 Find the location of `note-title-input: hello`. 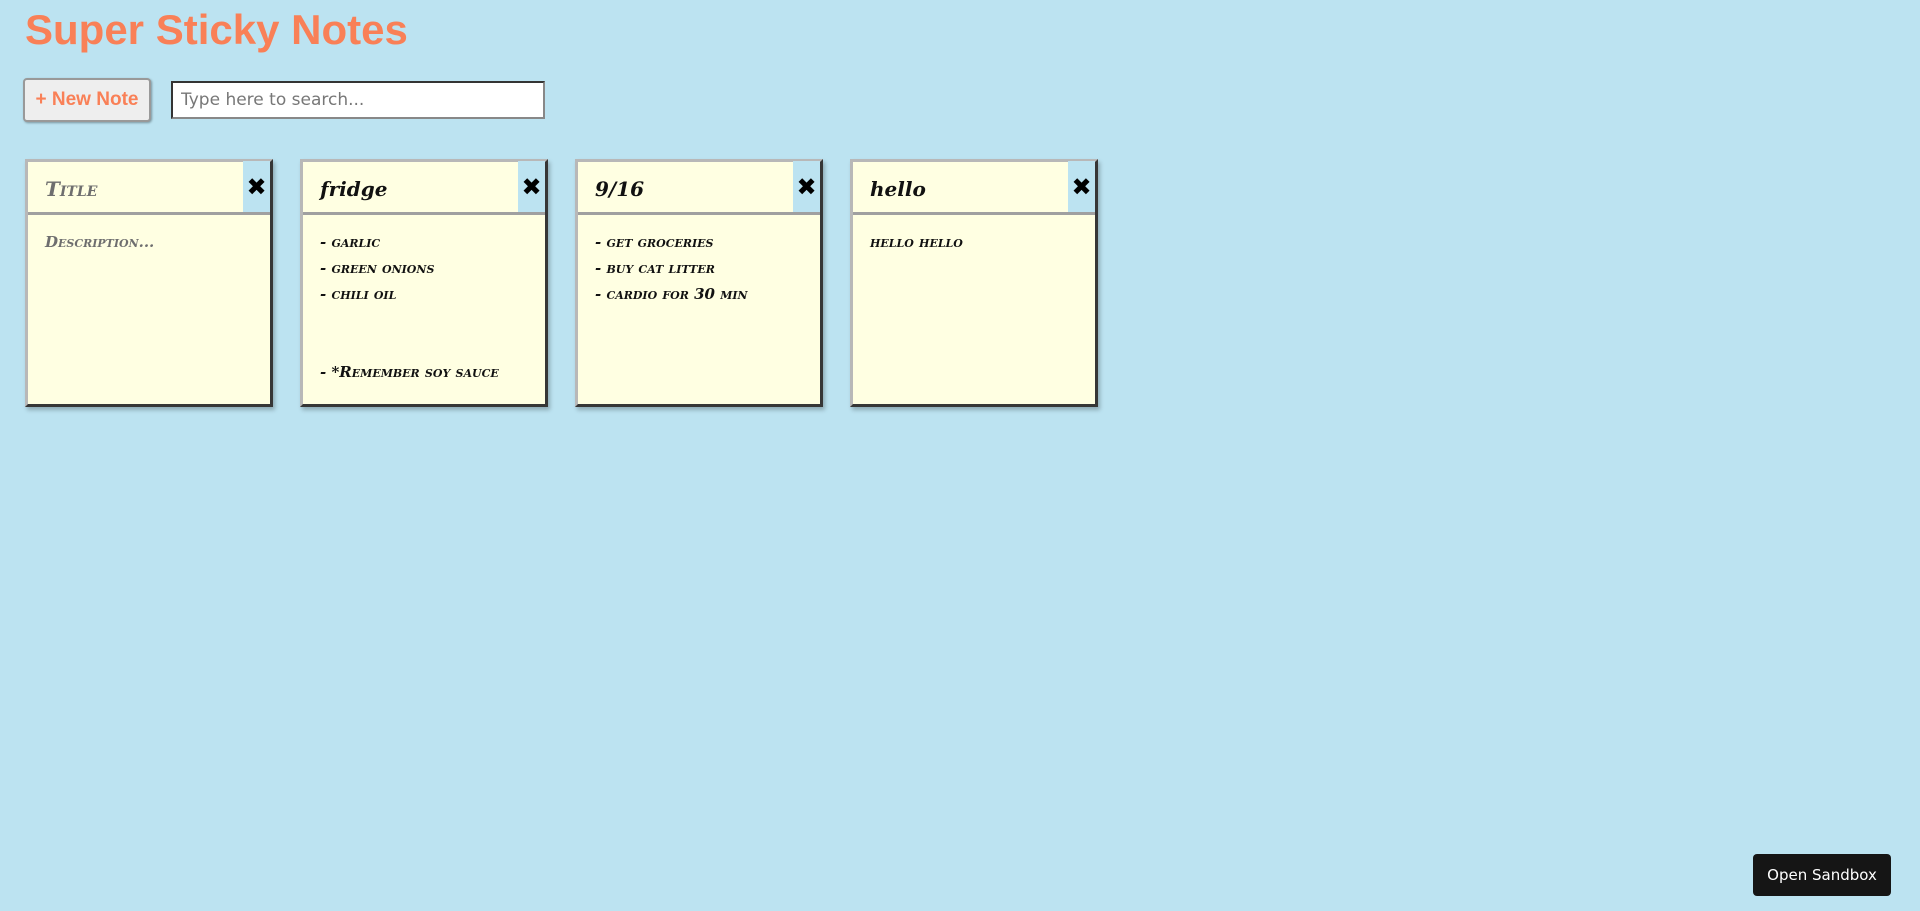

note-title-input: hello is located at coordinates (960, 187).